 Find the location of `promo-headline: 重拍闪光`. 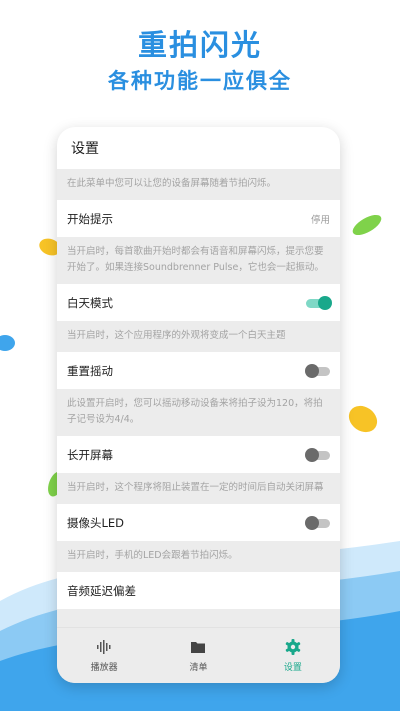

promo-headline: 重拍闪光 is located at coordinates (199, 45).